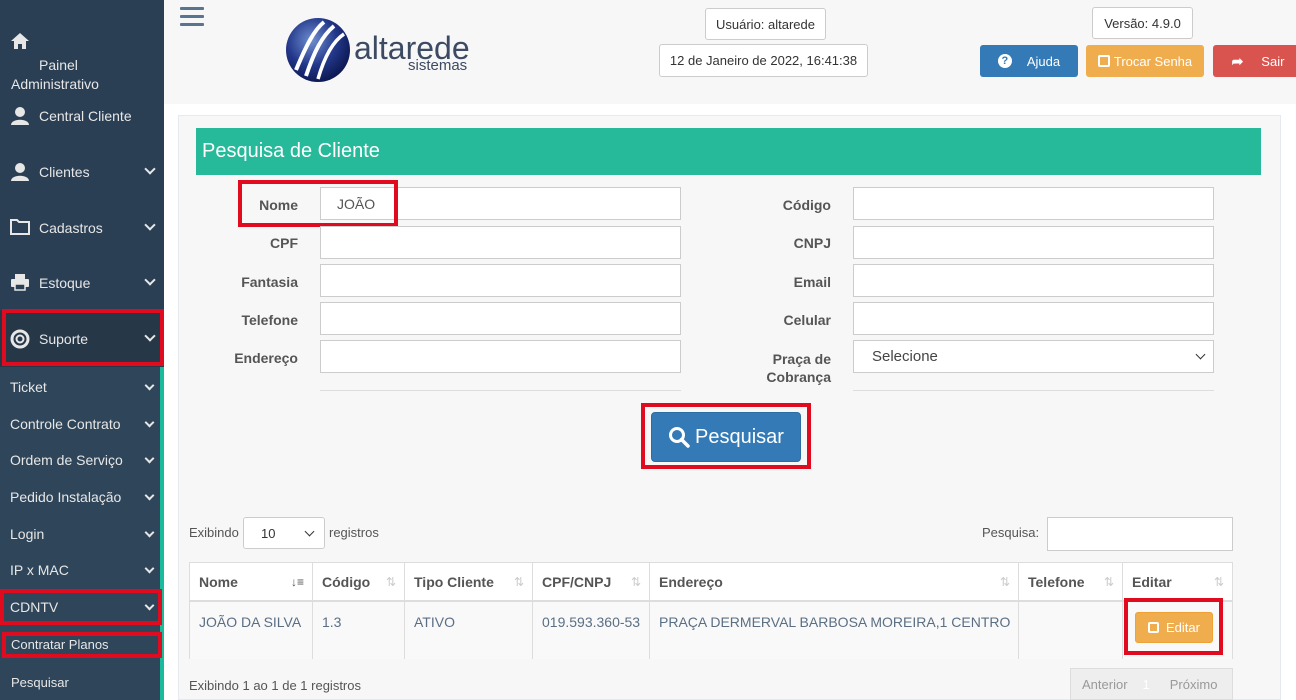 The image size is (1296, 700). Describe the element at coordinates (1033, 356) in the screenshot. I see `praca-cobranca-select: Selecione` at that location.